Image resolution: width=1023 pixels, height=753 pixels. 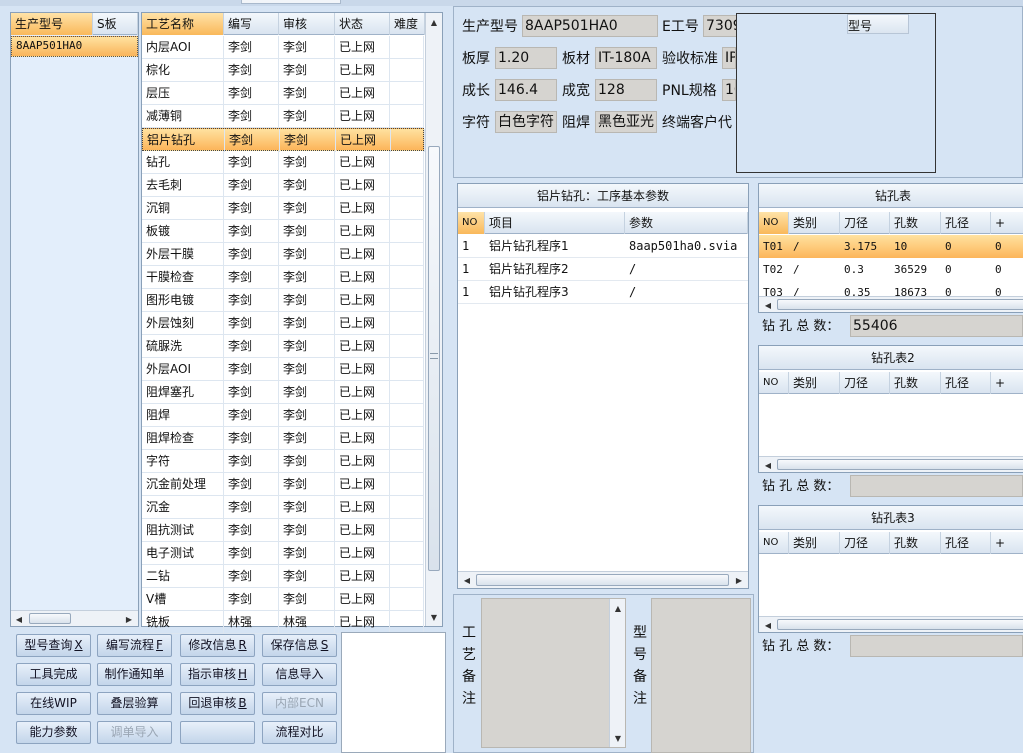 What do you see at coordinates (936, 486) in the screenshot?
I see `drill2-total-field` at bounding box center [936, 486].